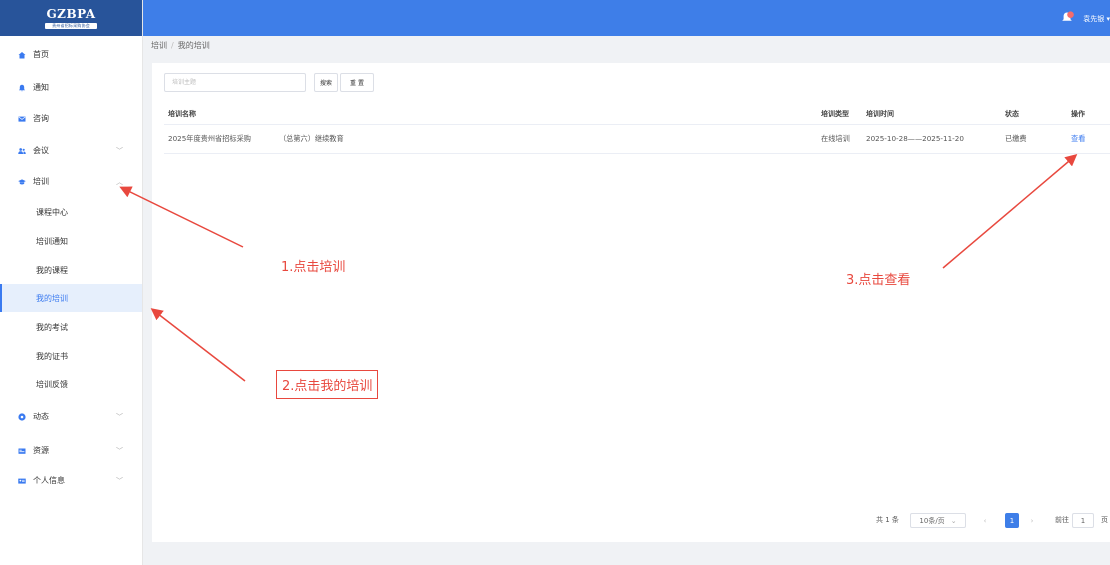 The image size is (1110, 565). Describe the element at coordinates (22, 119) in the screenshot. I see `mail-icon` at that location.